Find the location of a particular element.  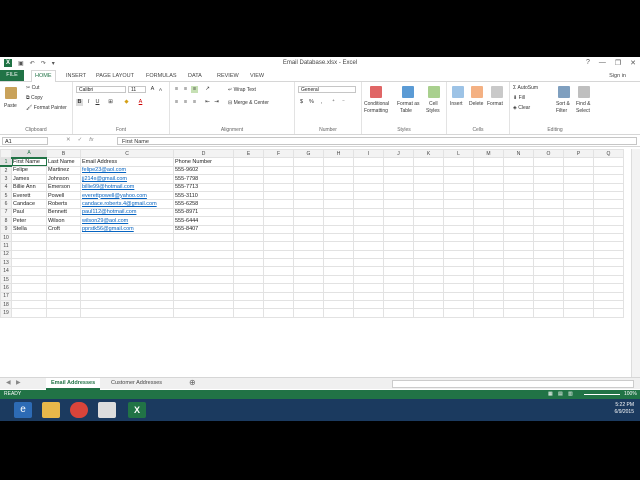

cell-h12 is located at coordinates (338, 254).